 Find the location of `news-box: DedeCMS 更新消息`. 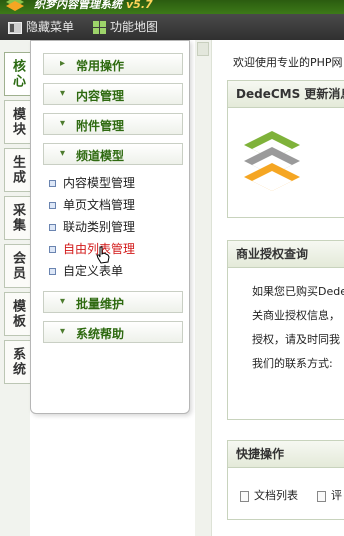

news-box: DedeCMS 更新消息 is located at coordinates (285, 149).